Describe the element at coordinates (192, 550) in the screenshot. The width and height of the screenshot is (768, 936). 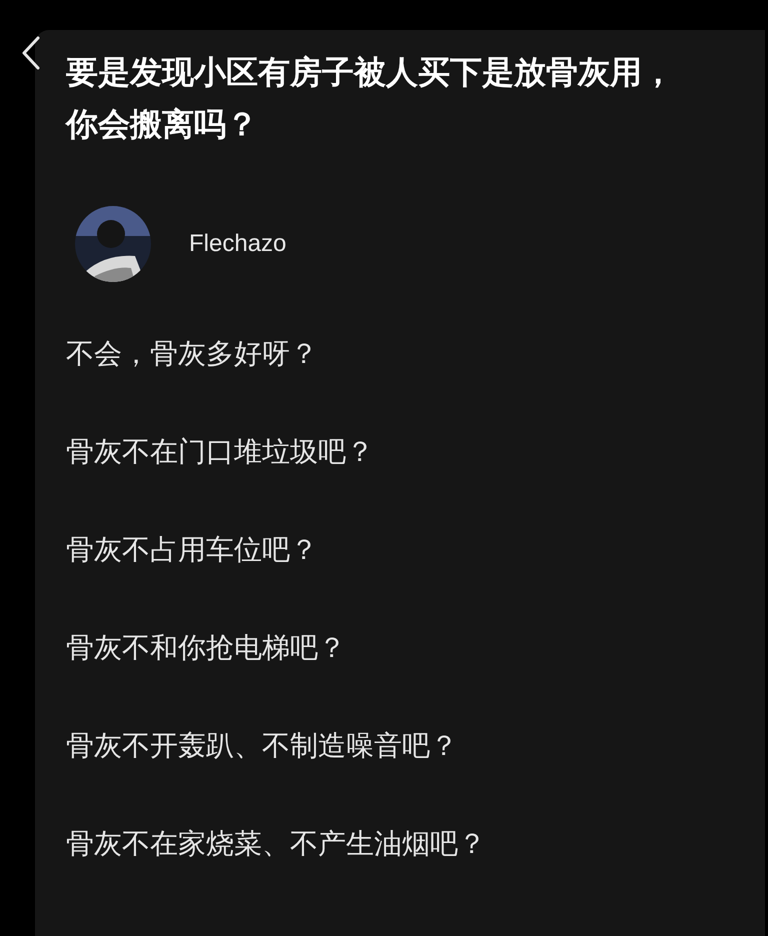
I see `answer-text: 骨灰不占用车位吧？` at that location.